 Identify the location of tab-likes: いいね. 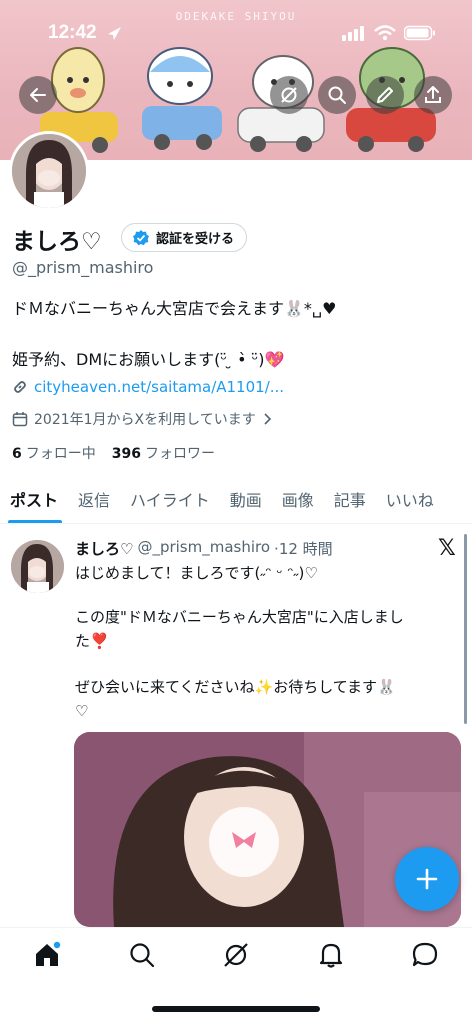
(410, 500).